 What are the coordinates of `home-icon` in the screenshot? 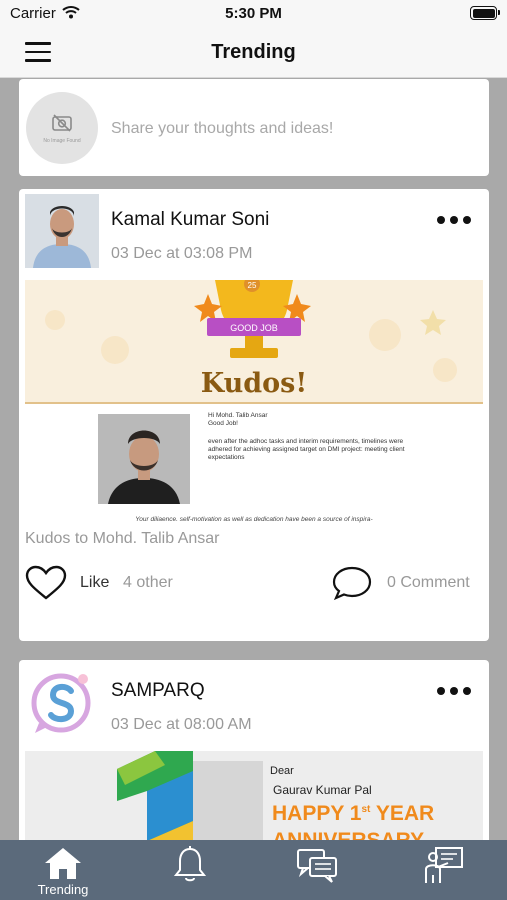 It's located at (63, 863).